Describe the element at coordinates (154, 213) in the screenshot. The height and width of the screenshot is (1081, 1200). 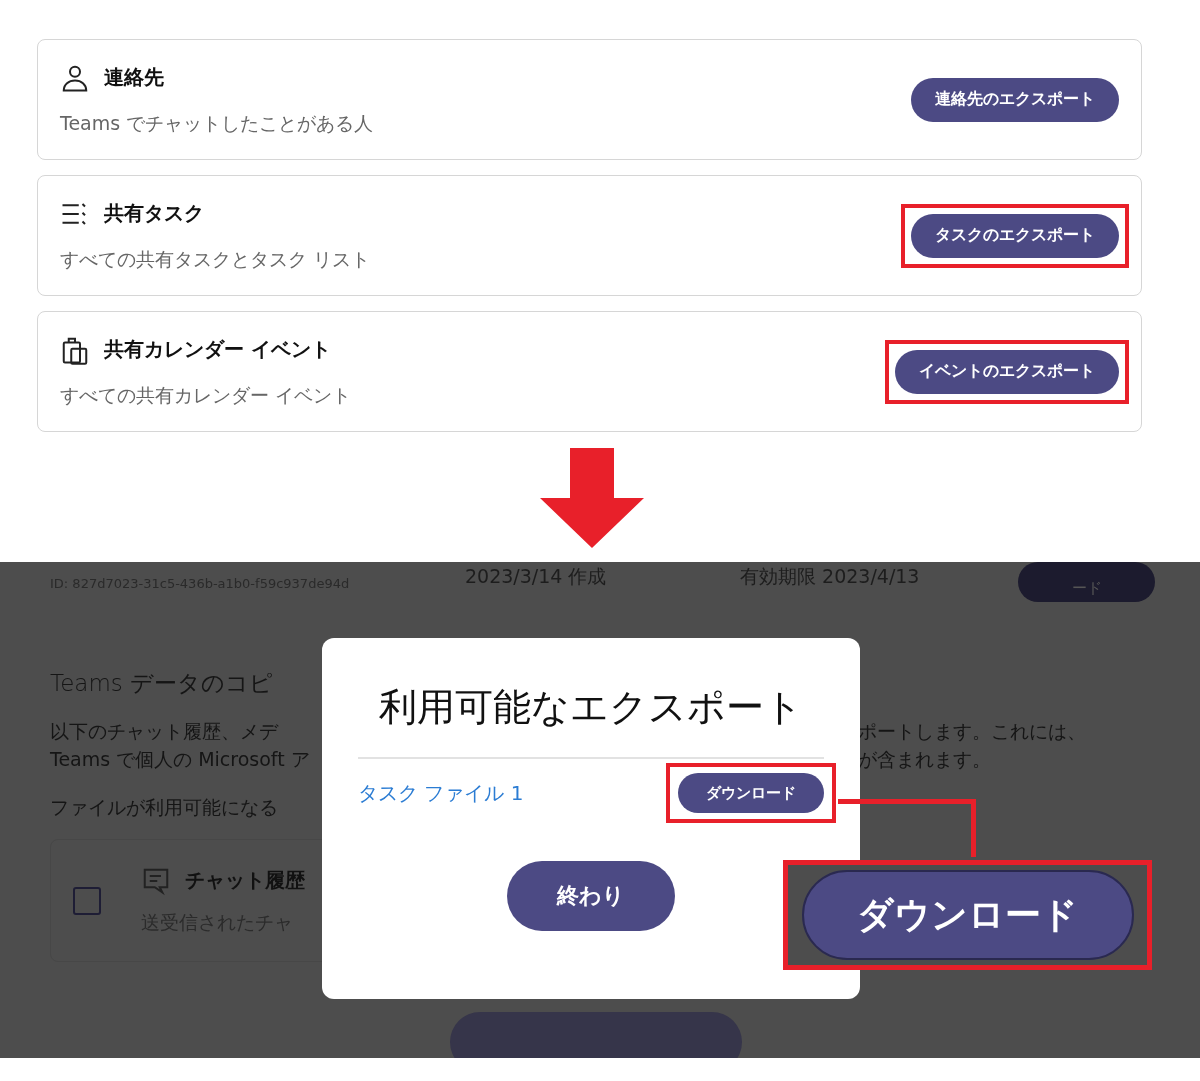
I see `card-title: 共有タスク` at that location.